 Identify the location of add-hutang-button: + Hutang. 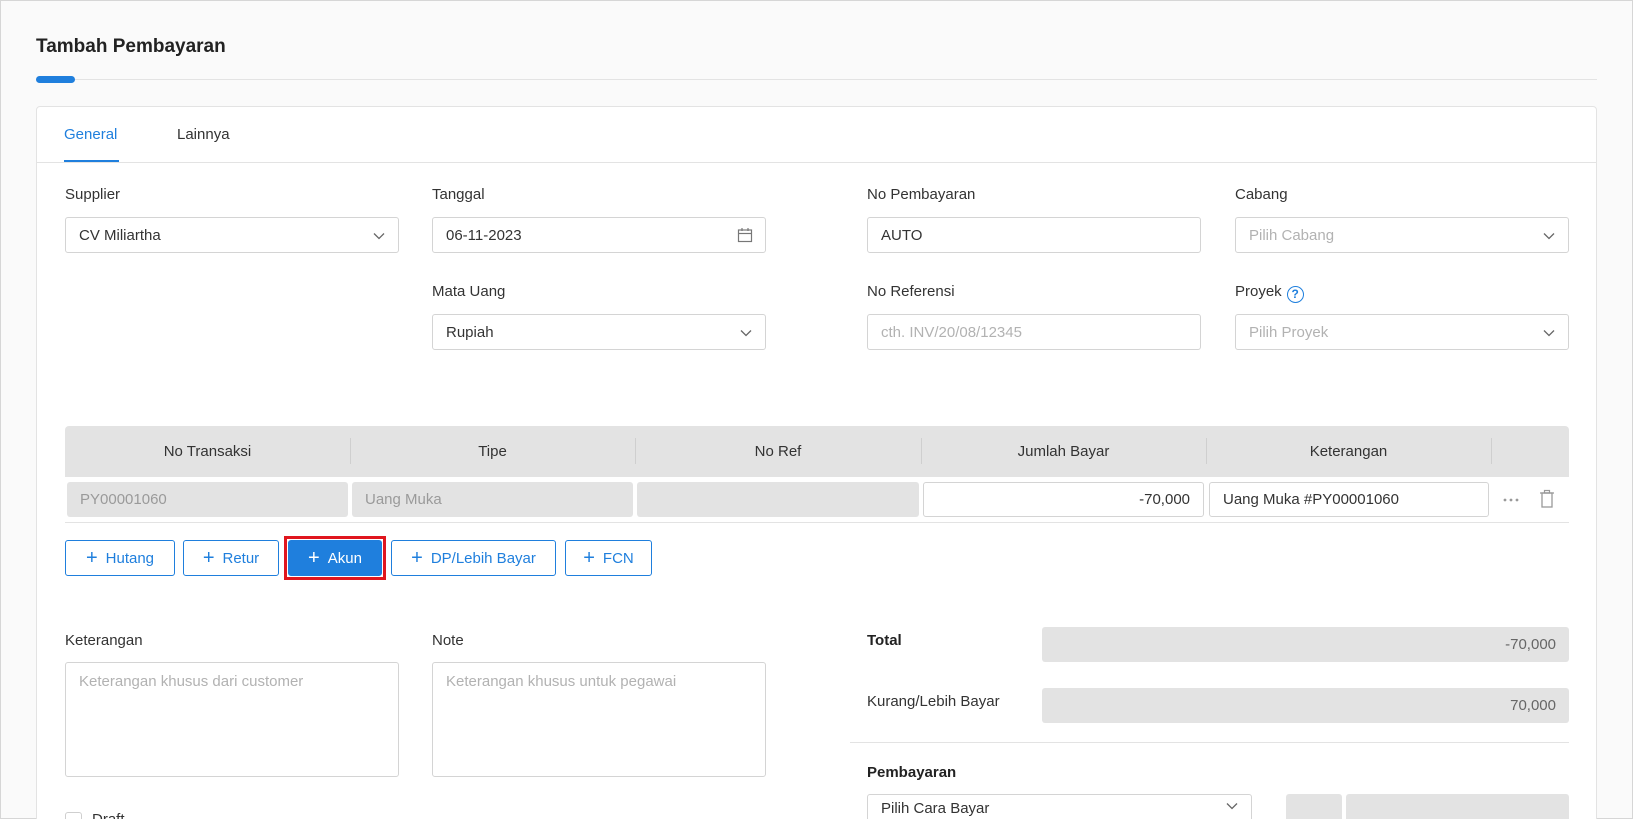
(120, 558).